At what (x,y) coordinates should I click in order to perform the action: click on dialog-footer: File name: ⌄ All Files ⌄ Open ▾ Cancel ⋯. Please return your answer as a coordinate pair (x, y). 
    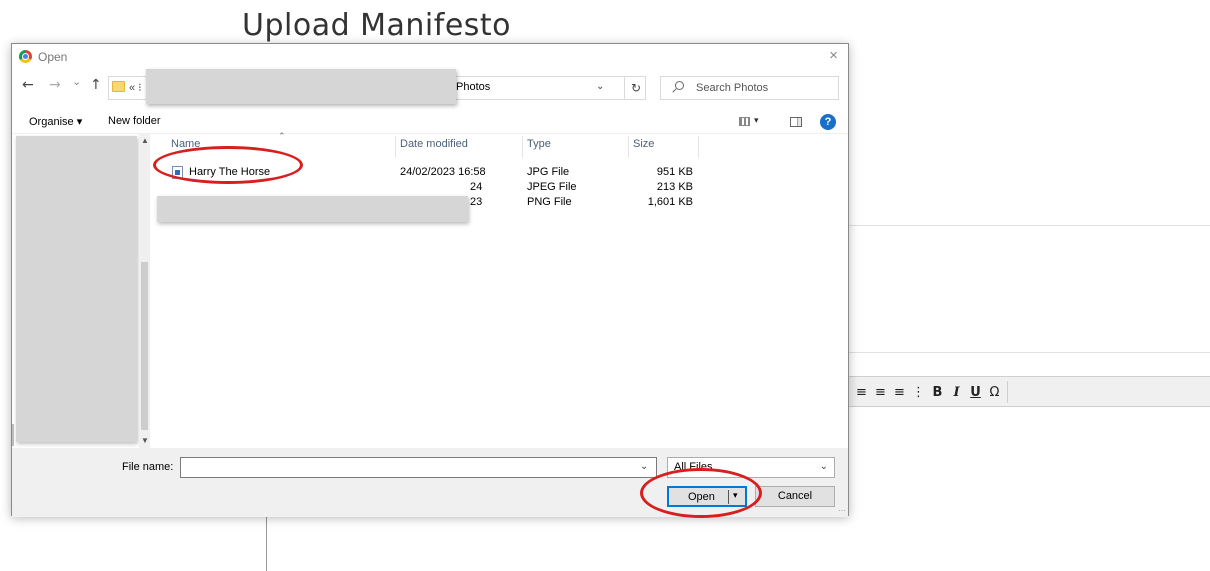
    Looking at the image, I should click on (430, 482).